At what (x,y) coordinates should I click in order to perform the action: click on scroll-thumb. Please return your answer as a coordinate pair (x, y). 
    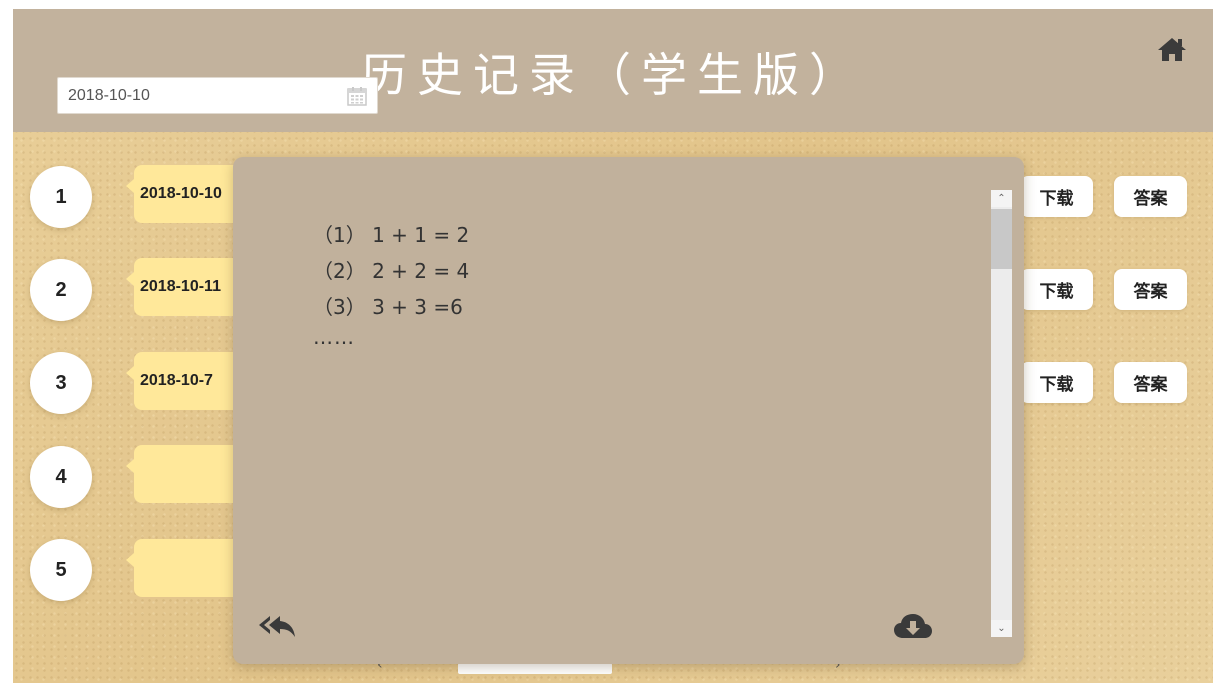
    Looking at the image, I should click on (1001, 239).